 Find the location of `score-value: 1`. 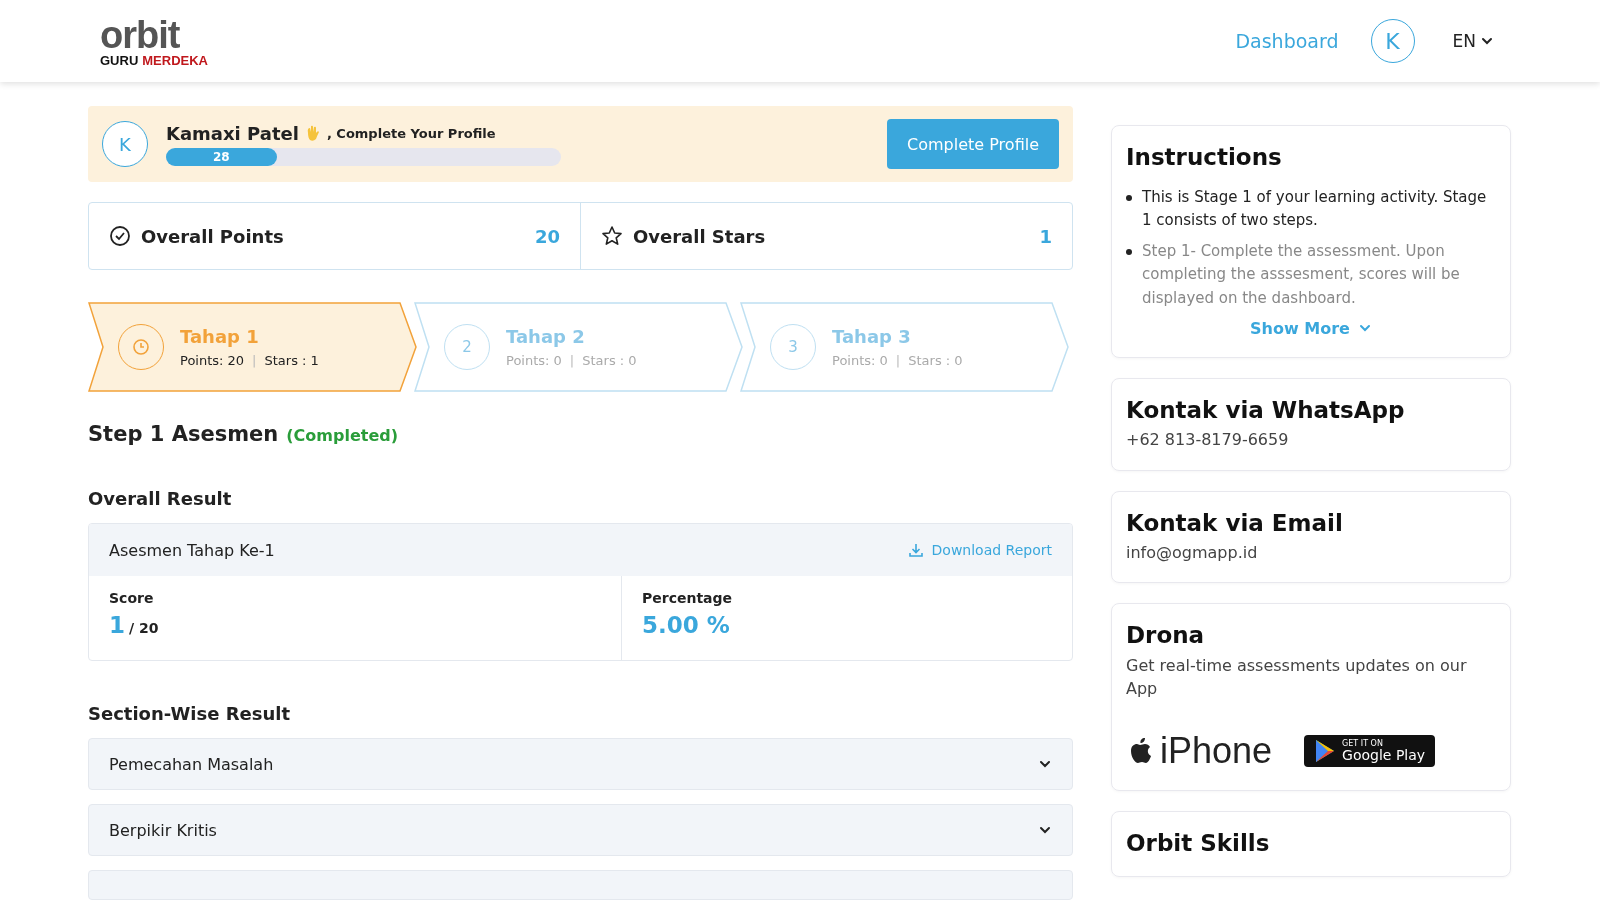

score-value: 1 is located at coordinates (117, 625).